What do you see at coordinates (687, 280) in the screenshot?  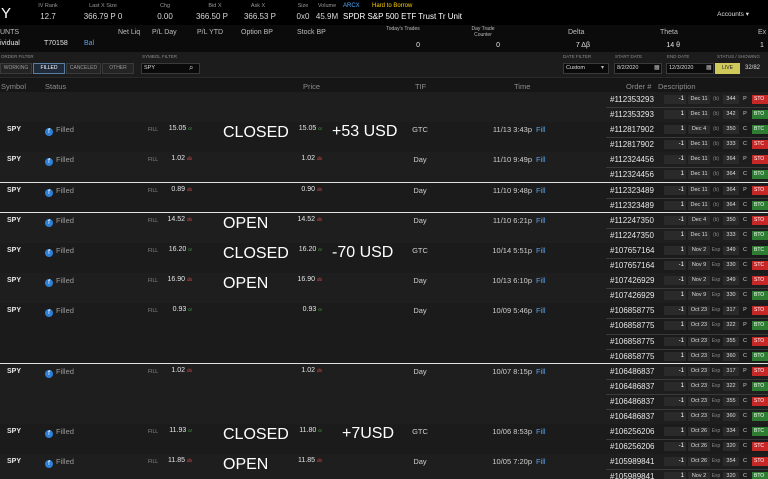 I see `order-leg: #107426929 -1 Nov 2 Exp 349 C STO` at bounding box center [687, 280].